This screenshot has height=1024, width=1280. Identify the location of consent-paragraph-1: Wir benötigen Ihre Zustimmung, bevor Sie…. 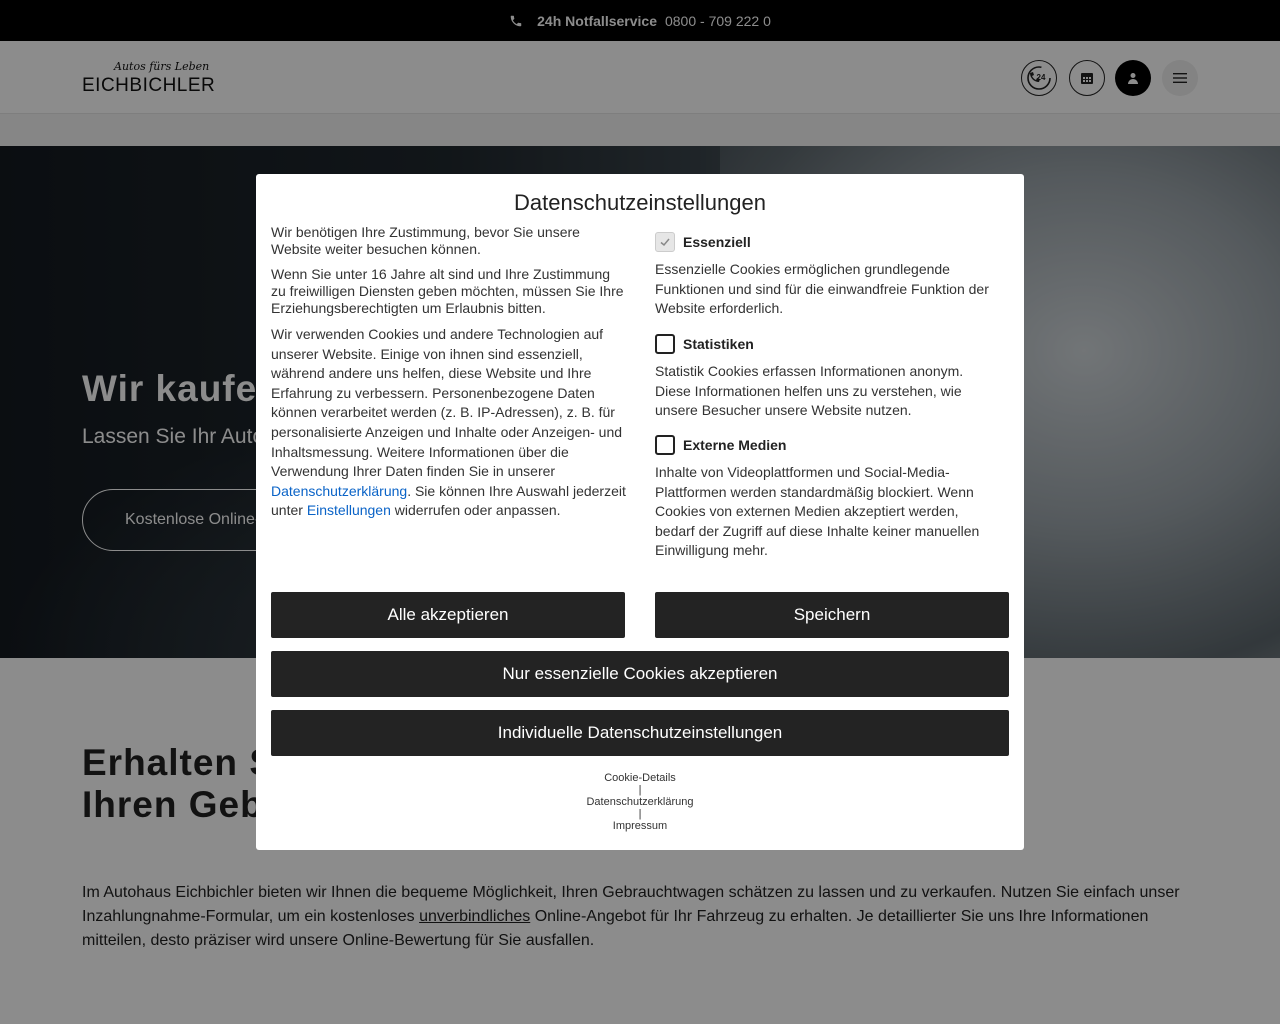
(425, 240).